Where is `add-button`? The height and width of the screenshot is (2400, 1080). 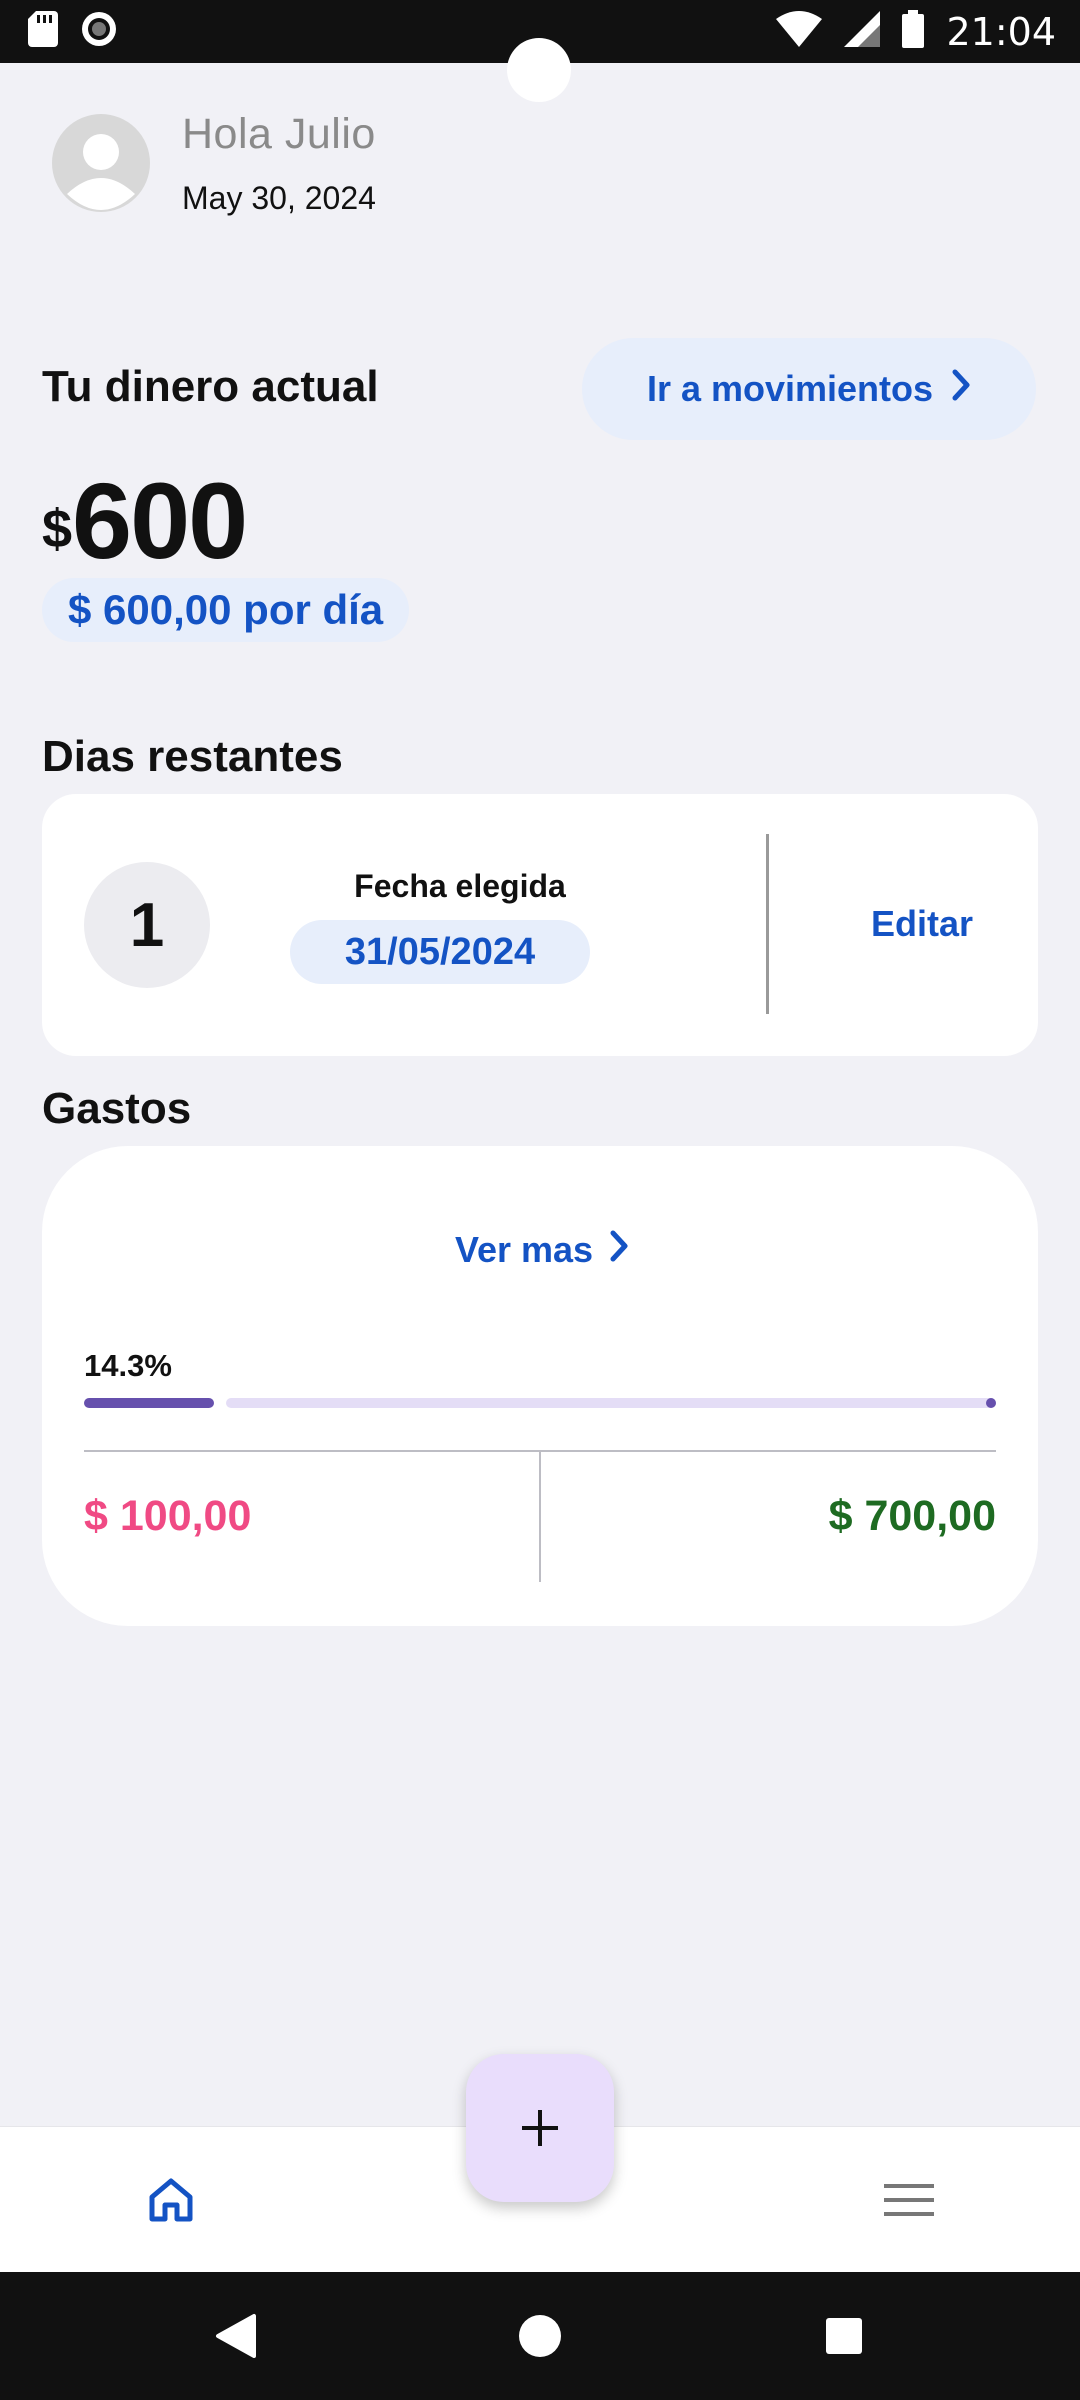
add-button is located at coordinates (540, 2128).